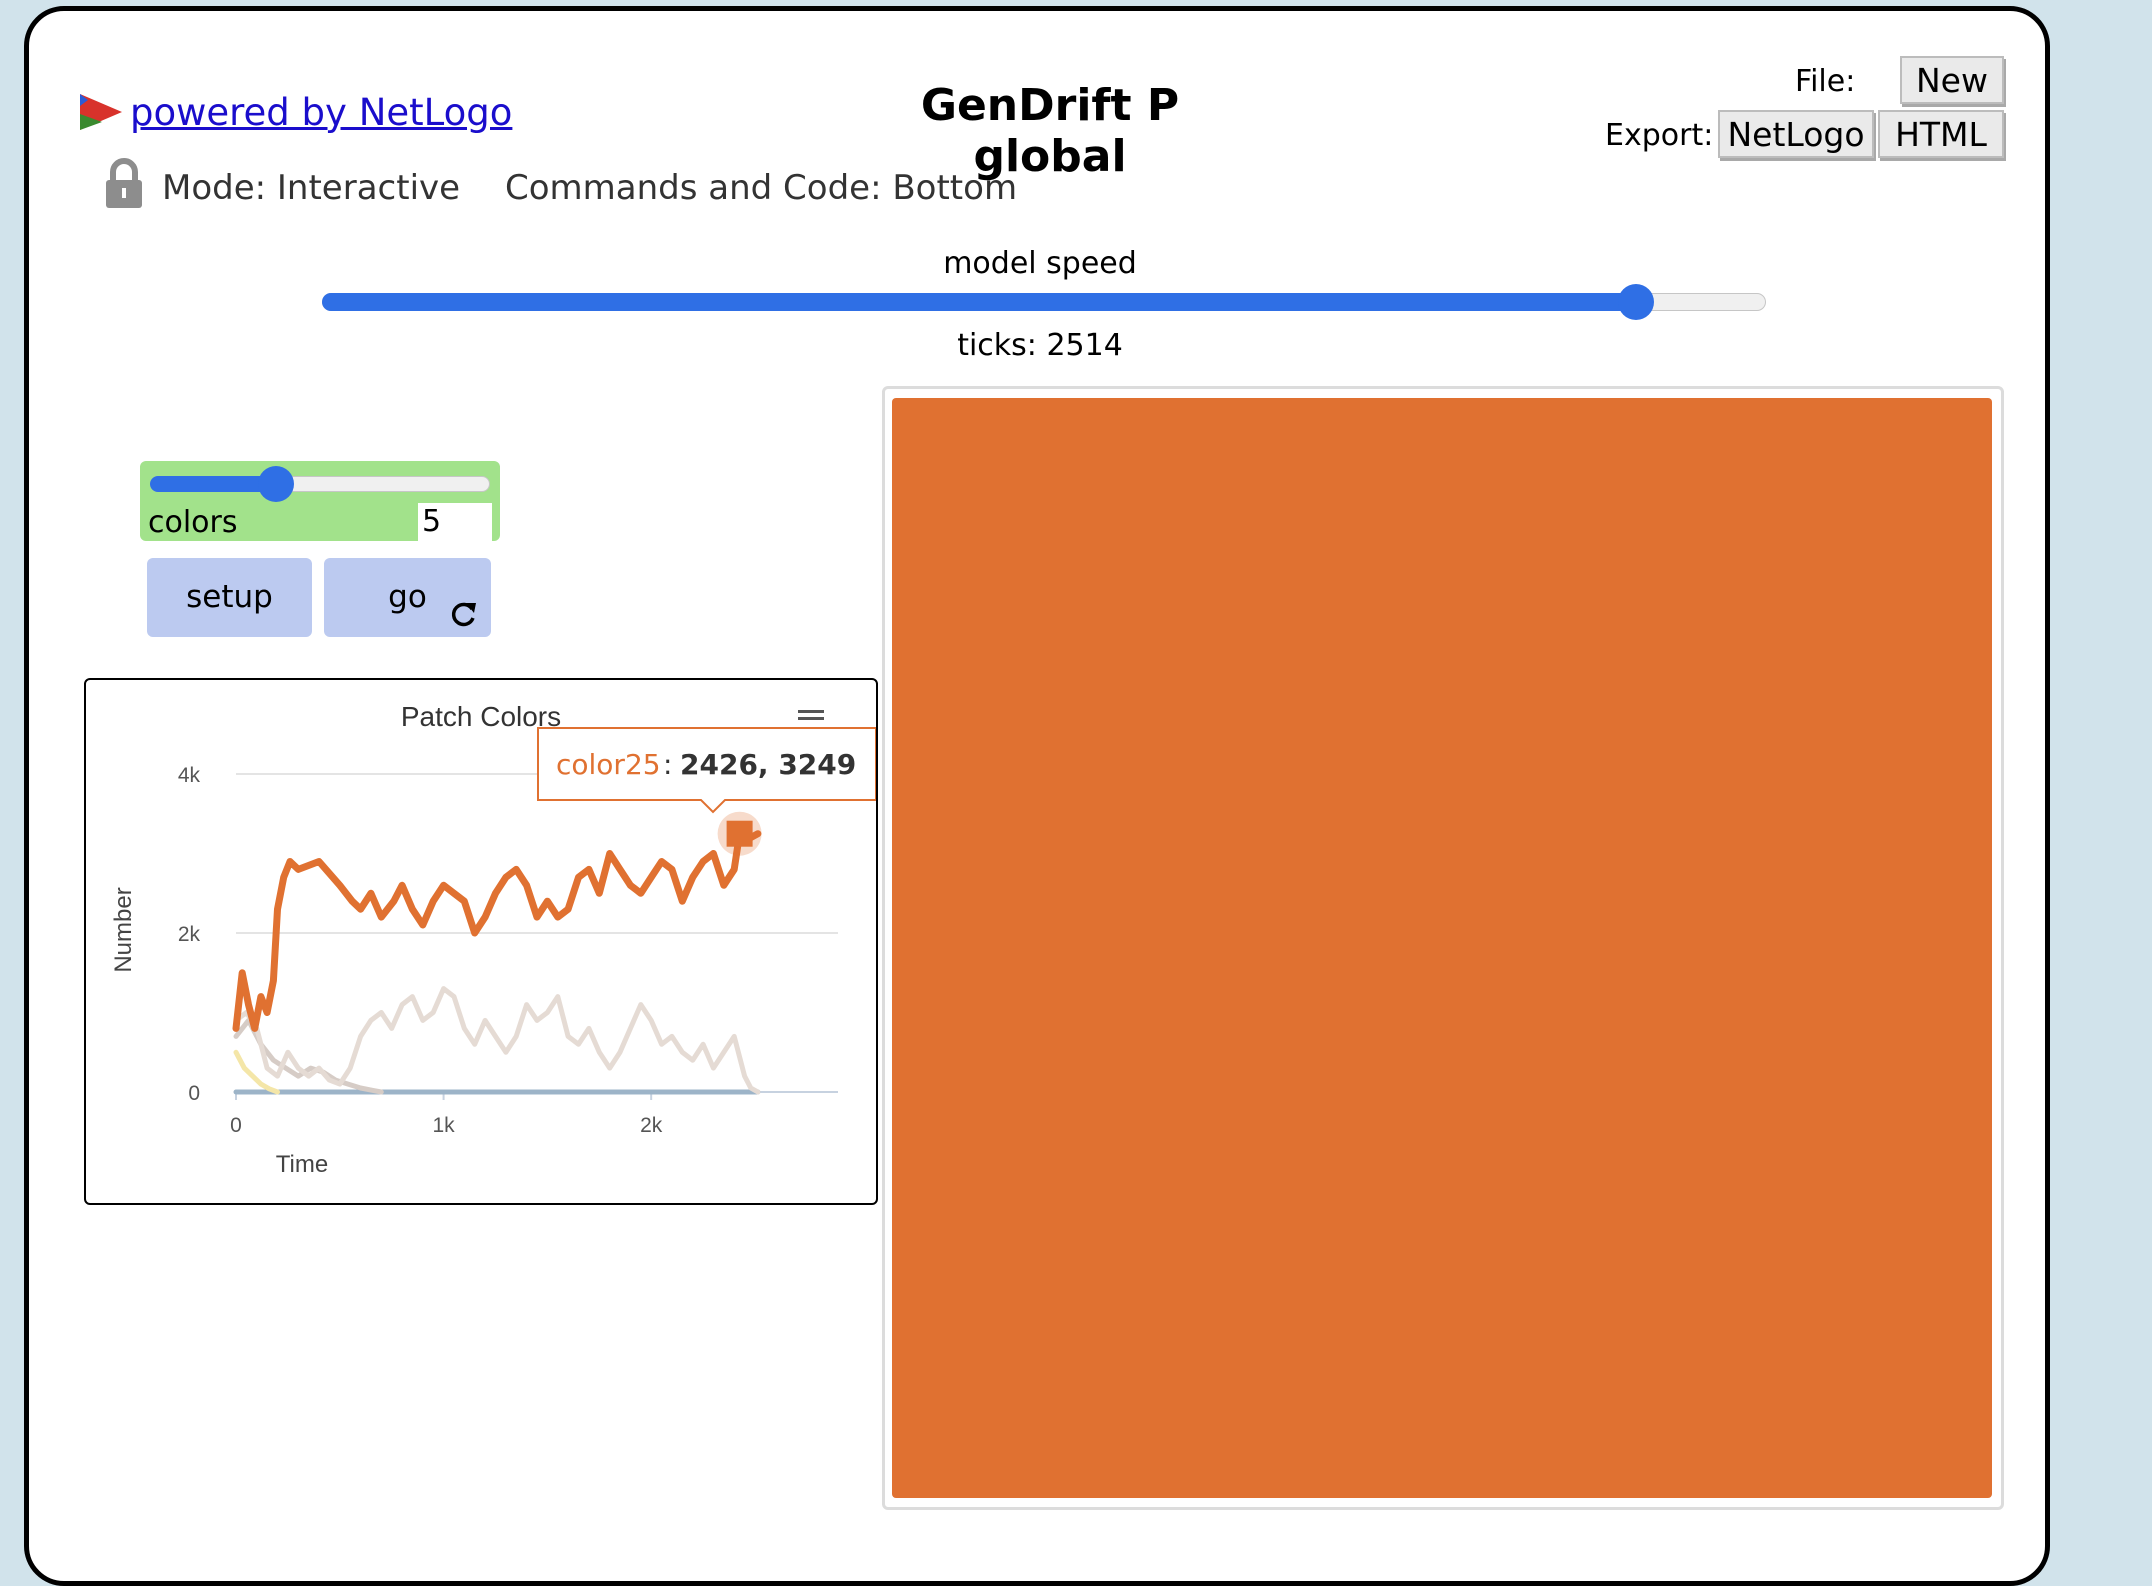 The width and height of the screenshot is (2152, 1586). What do you see at coordinates (667, 764) in the screenshot?
I see `tooltip-colon: :` at bounding box center [667, 764].